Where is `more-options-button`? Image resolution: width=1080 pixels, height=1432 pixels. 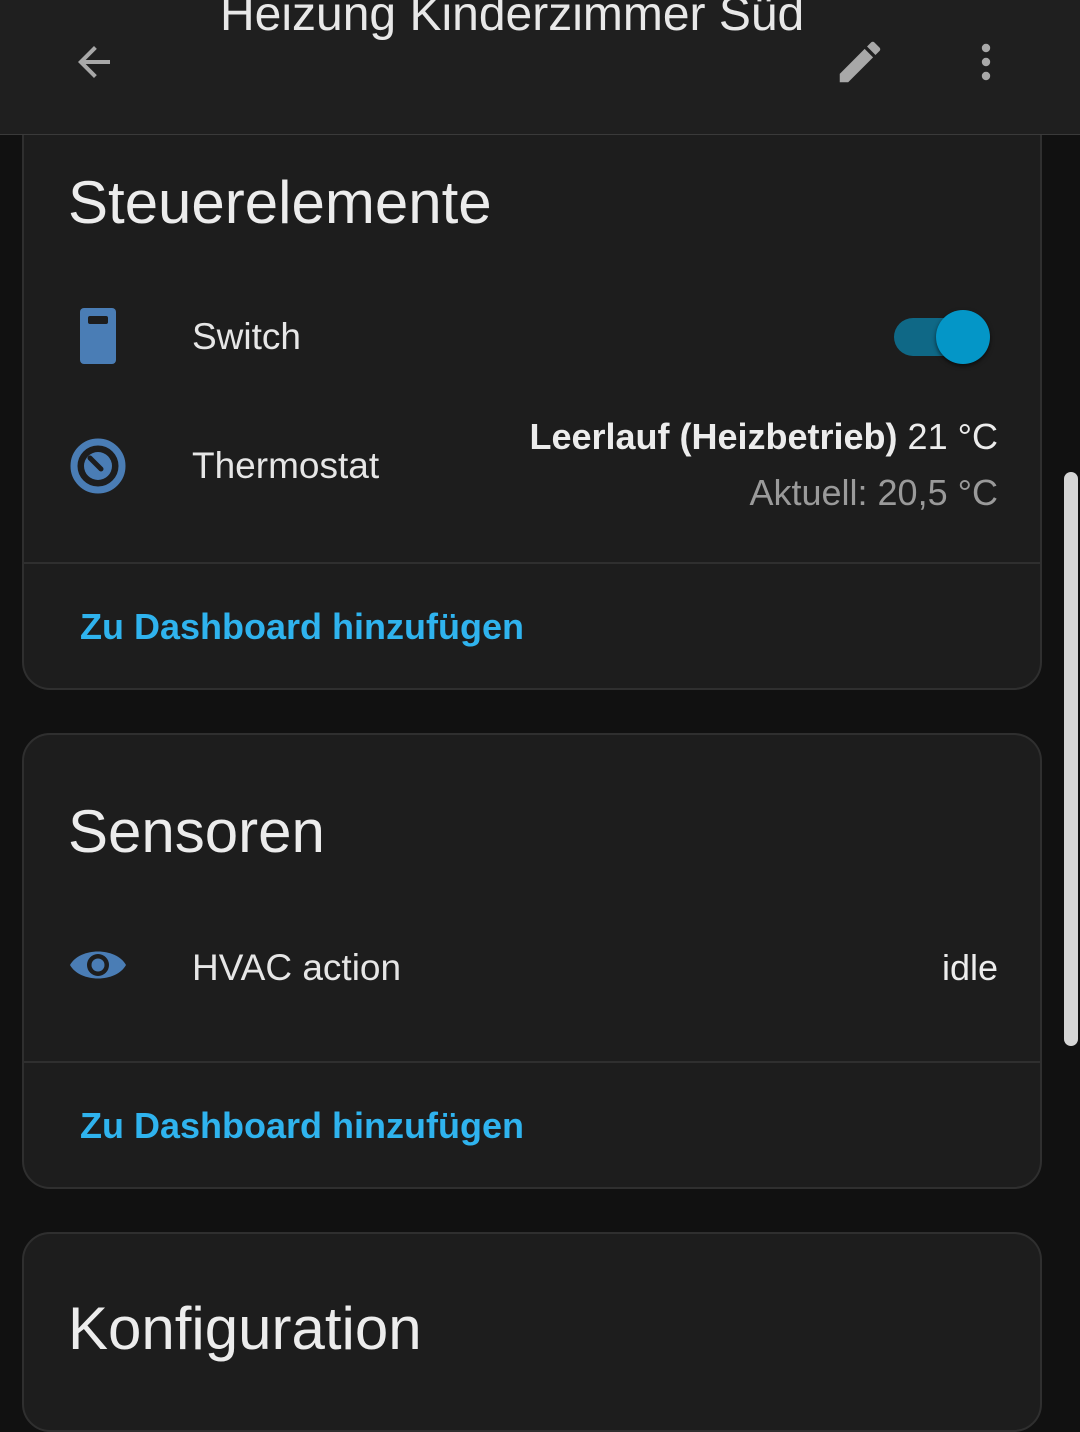 more-options-button is located at coordinates (986, 62).